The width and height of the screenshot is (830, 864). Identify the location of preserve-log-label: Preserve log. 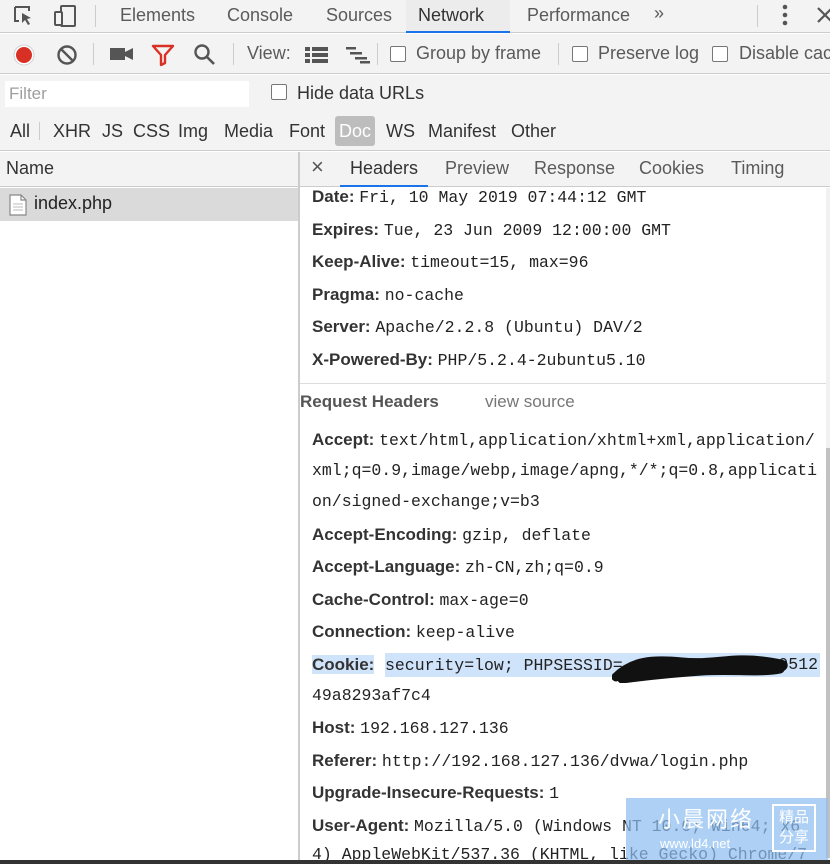
(649, 53).